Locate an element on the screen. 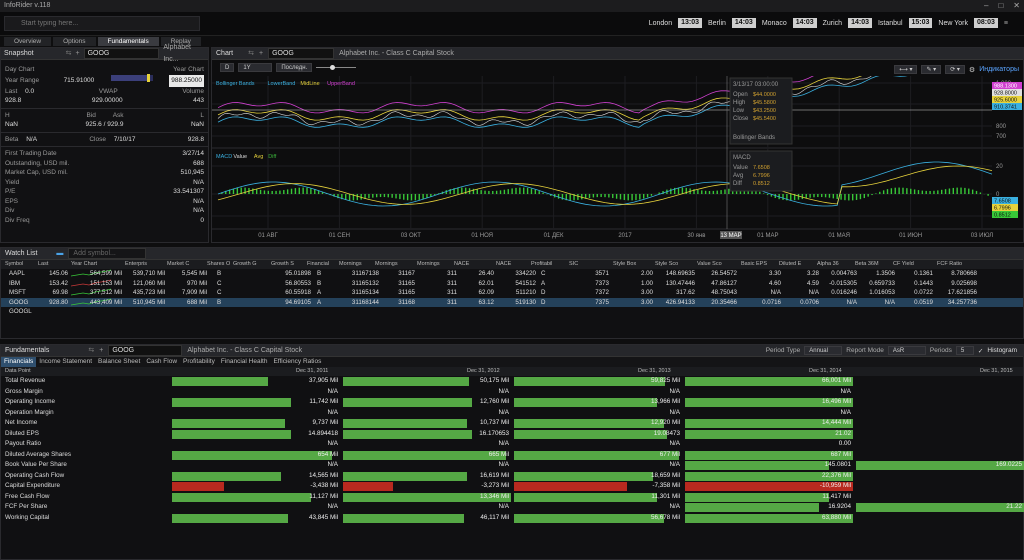 The width and height of the screenshot is (1024, 560). watchlist-cell: 311 is located at coordinates (452, 273).